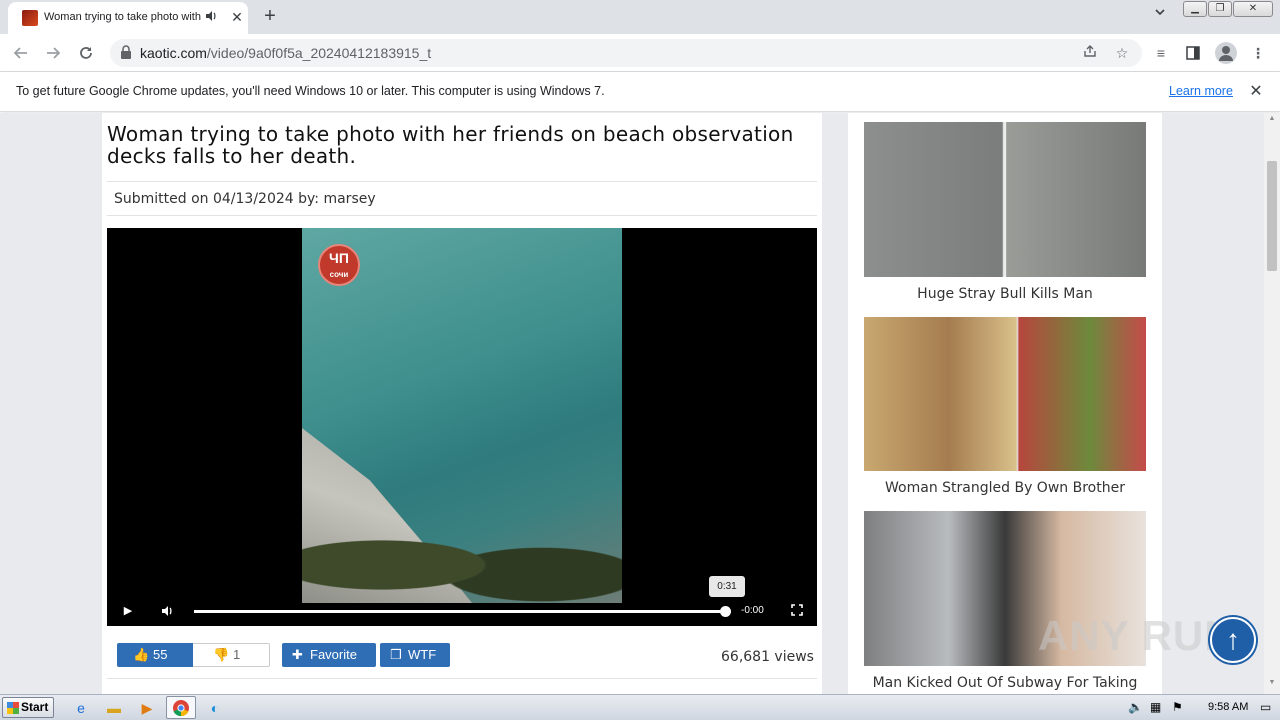 The image size is (1280, 722). Describe the element at coordinates (297, 654) in the screenshot. I see `plus-icon: ✚` at that location.